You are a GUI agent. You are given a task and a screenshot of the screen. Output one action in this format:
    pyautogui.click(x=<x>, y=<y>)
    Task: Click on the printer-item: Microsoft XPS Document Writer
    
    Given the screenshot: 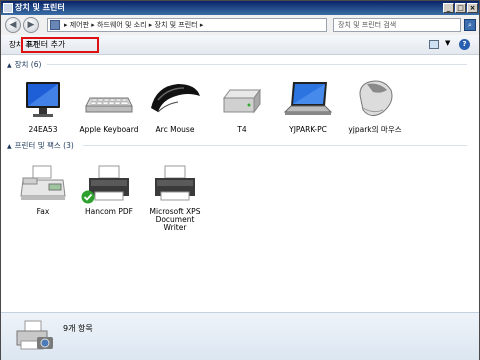 What is the action you would take?
    pyautogui.click(x=175, y=198)
    